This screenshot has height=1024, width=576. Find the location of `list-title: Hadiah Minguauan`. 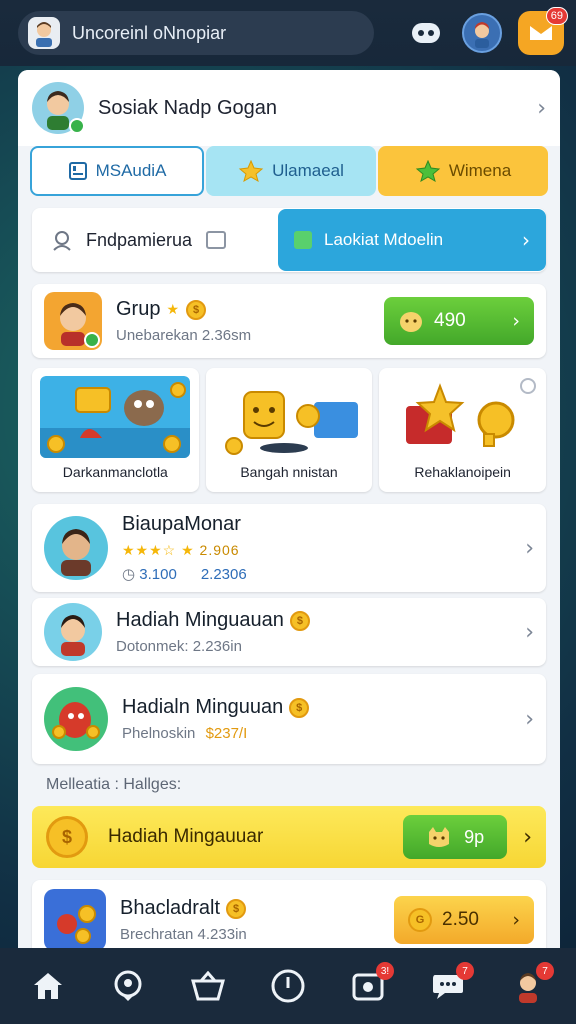

list-title: Hadiah Minguauan is located at coordinates (200, 620).